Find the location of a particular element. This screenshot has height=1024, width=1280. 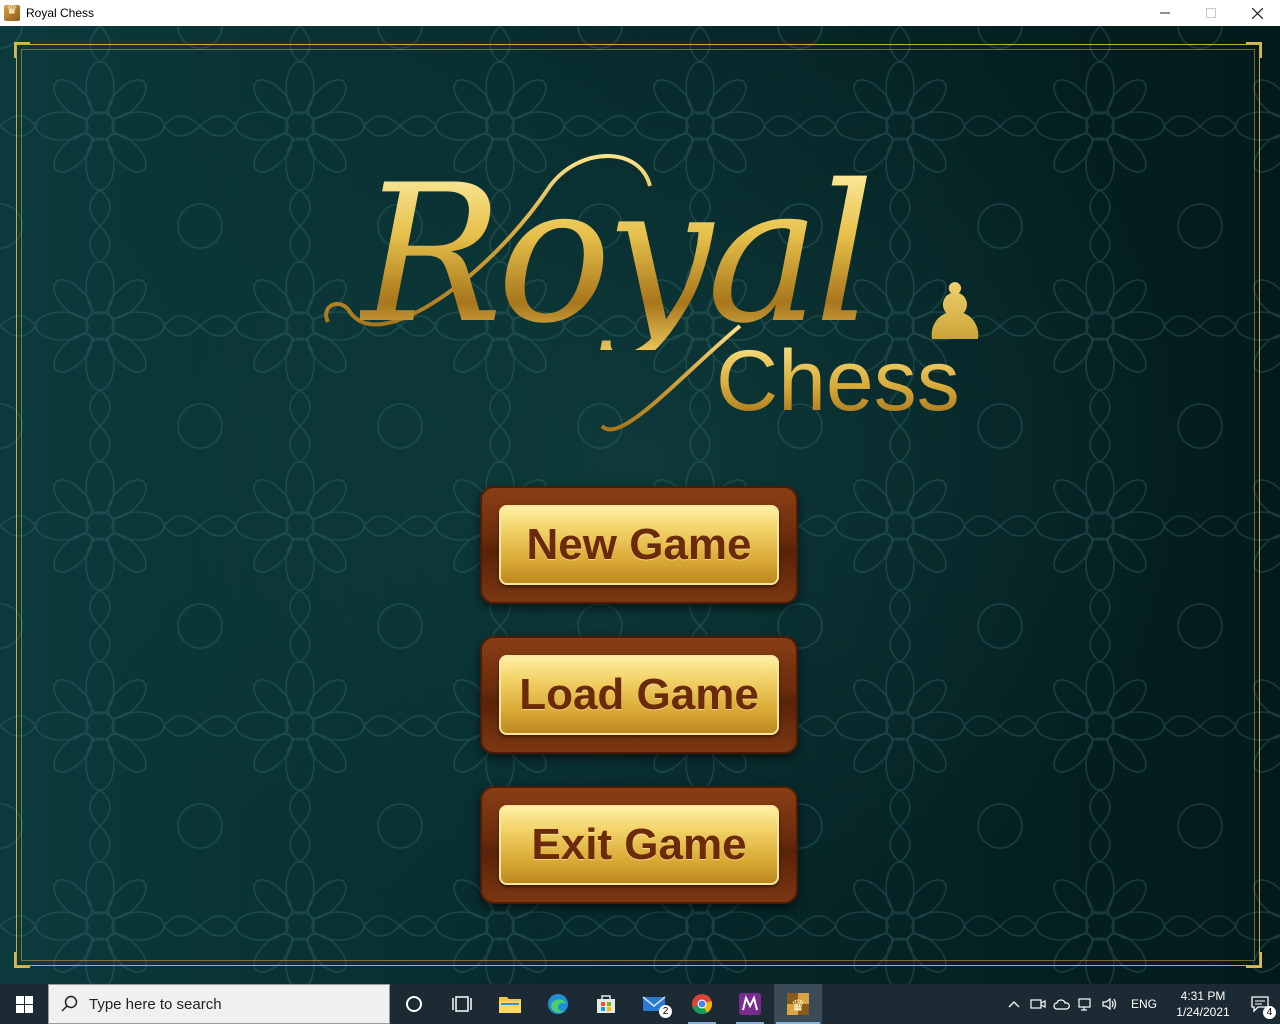

chevron-up-icon is located at coordinates (1014, 1004).